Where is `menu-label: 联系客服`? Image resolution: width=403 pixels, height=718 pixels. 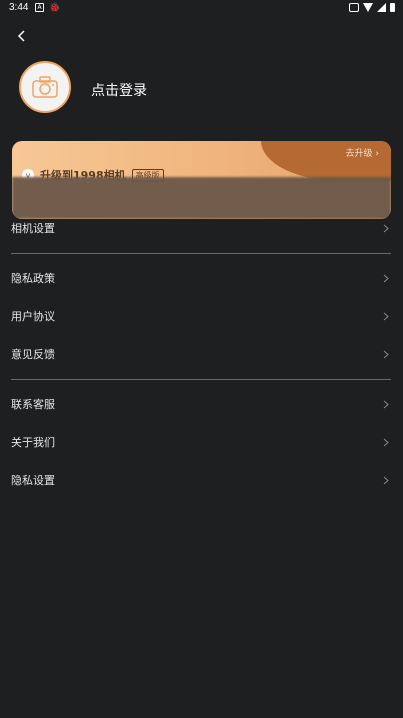 menu-label: 联系客服 is located at coordinates (33, 404).